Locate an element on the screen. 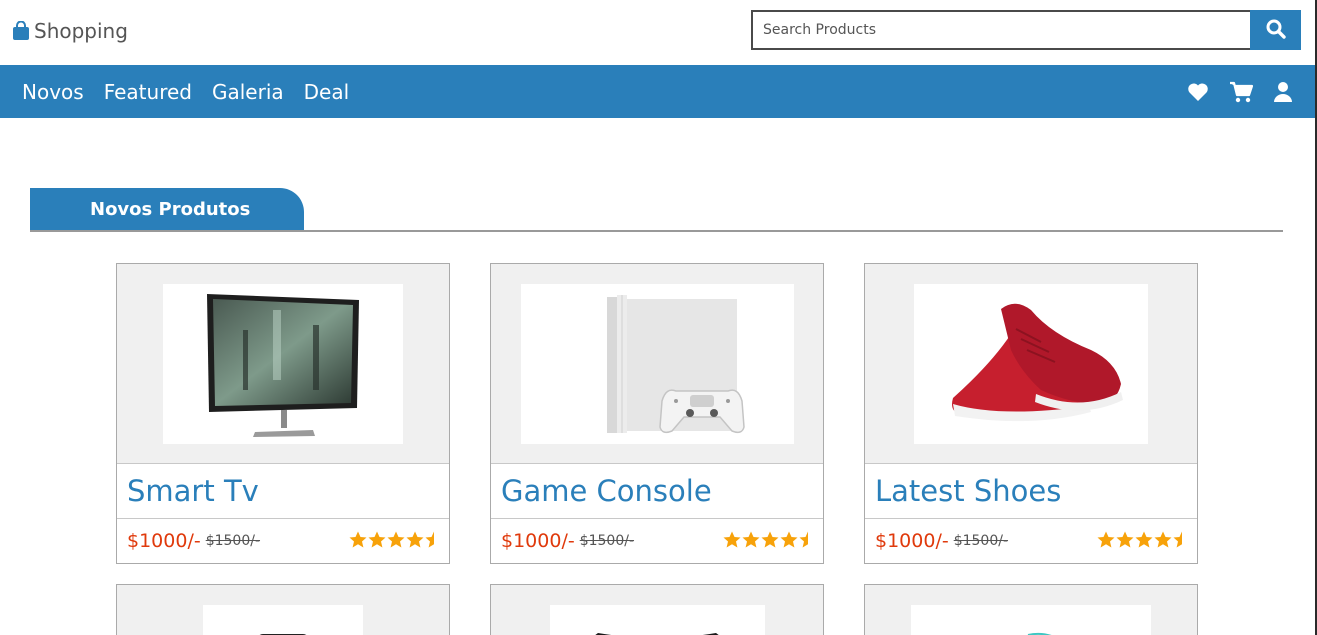  search-form is located at coordinates (1026, 30).